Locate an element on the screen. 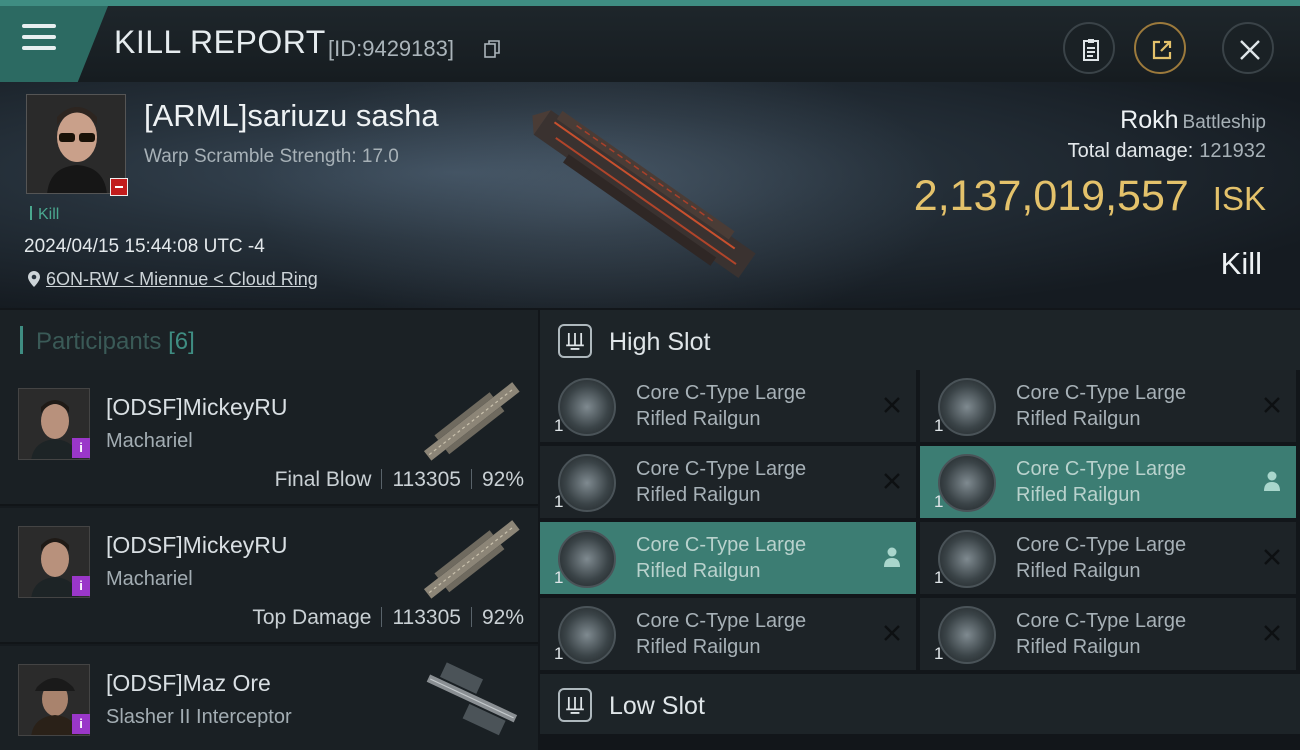 This screenshot has width=1300, height=750. kill-id: [ID:9429183] is located at coordinates (391, 48).